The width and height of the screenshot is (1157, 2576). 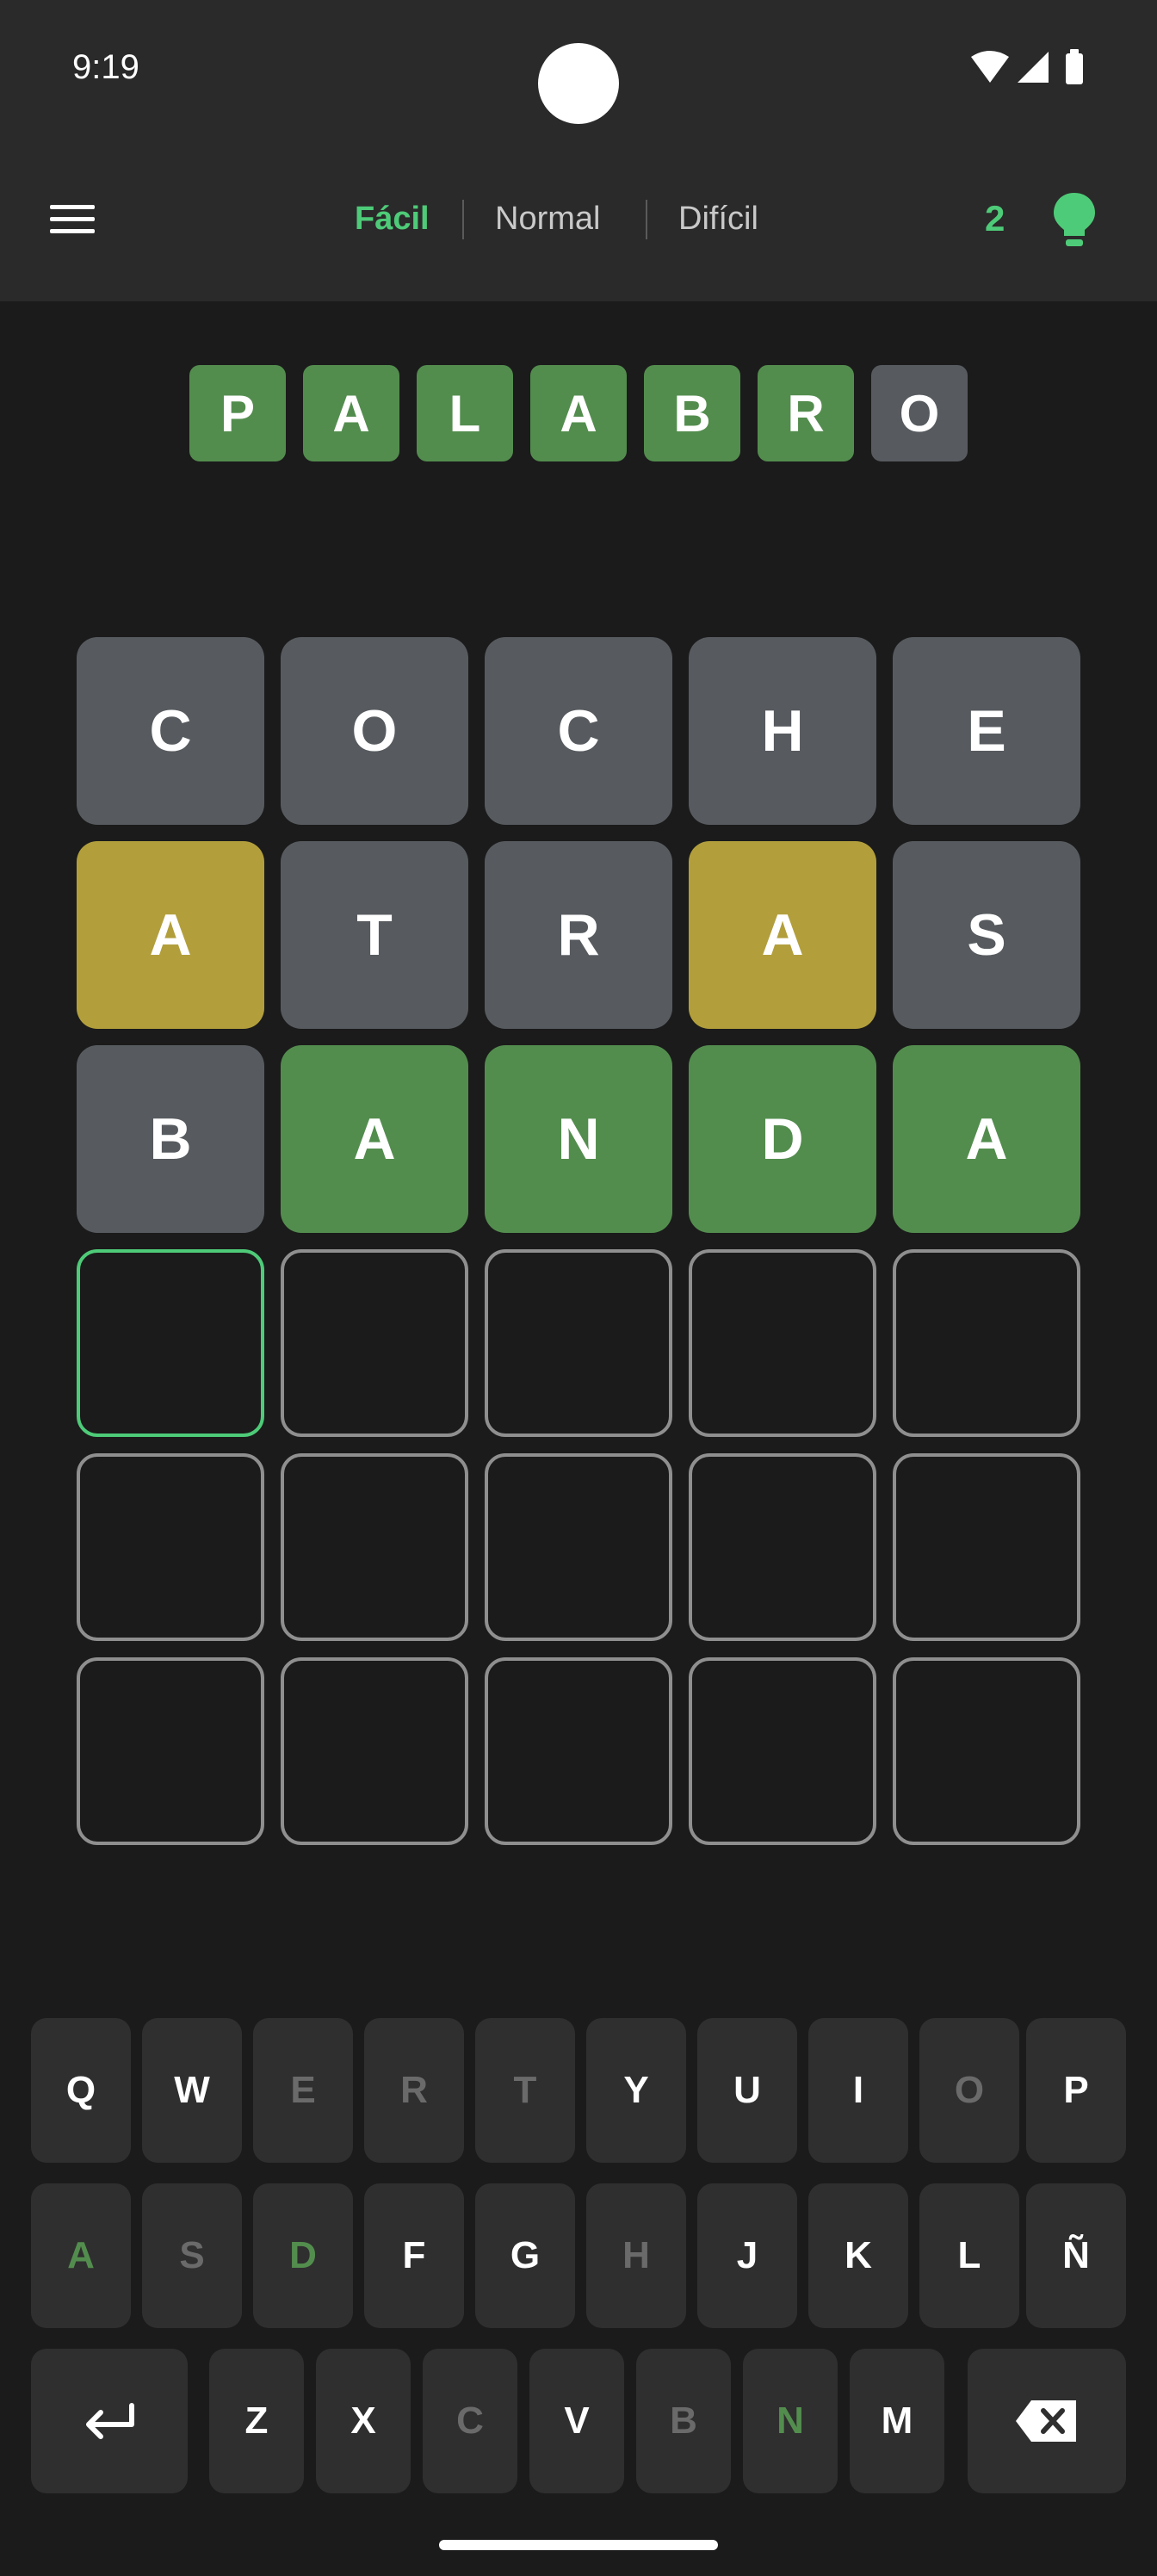 What do you see at coordinates (257, 2421) in the screenshot?
I see `key-z: Z` at bounding box center [257, 2421].